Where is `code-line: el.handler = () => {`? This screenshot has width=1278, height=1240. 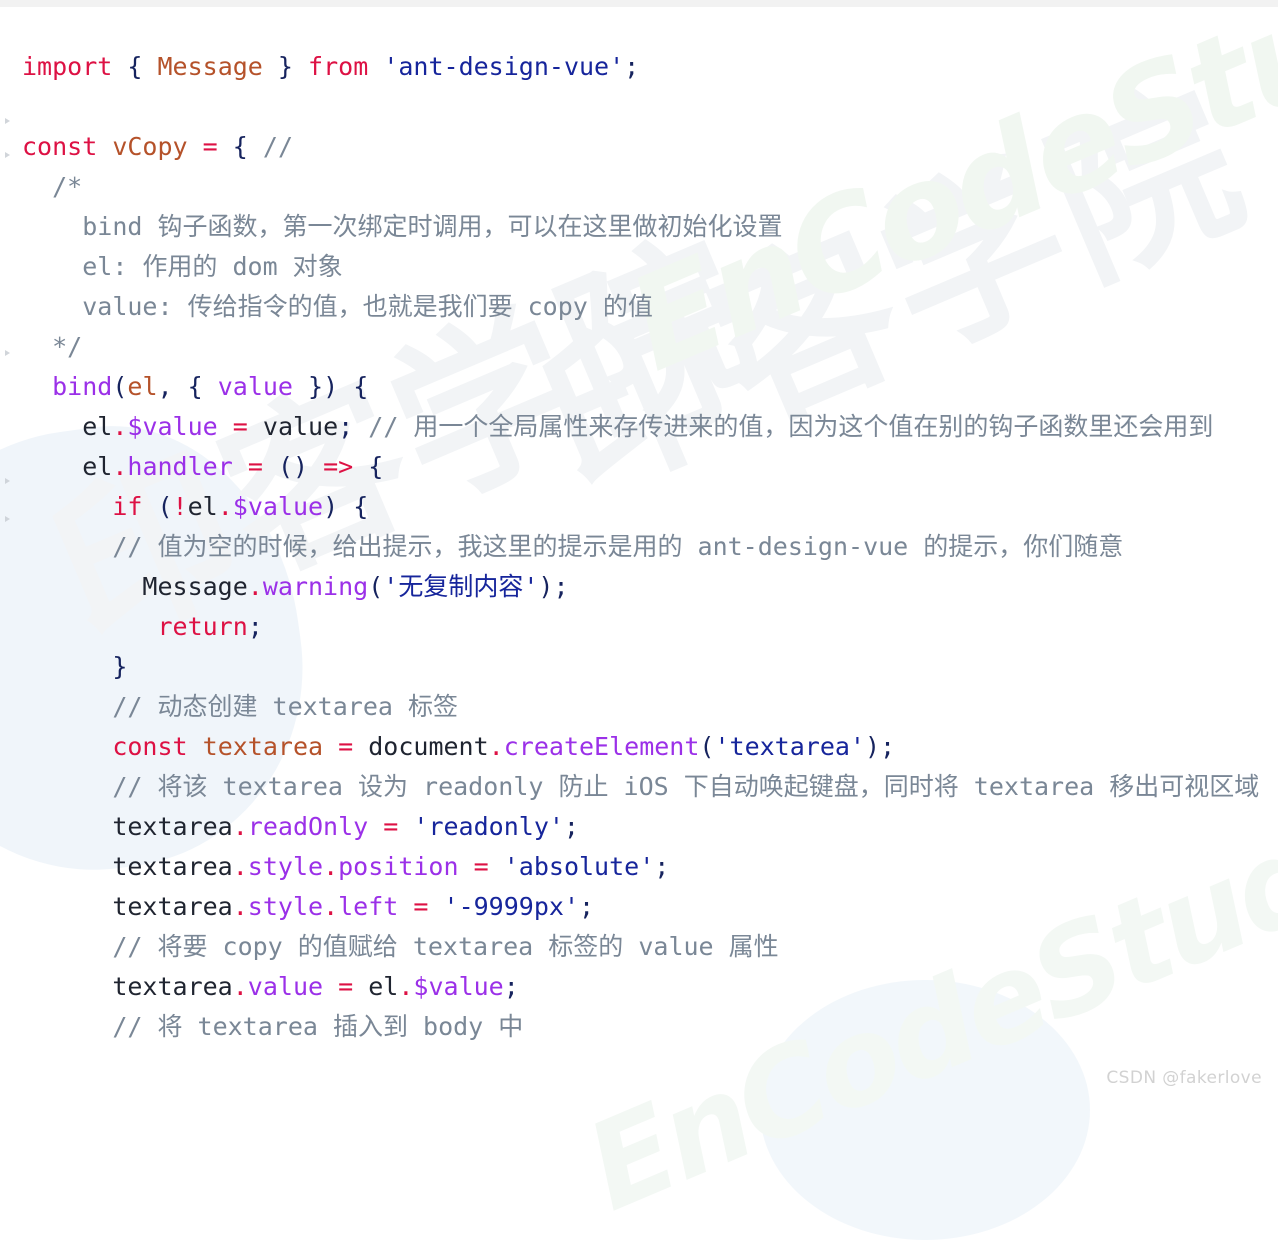 code-line: el.handler = () => { is located at coordinates (645, 467).